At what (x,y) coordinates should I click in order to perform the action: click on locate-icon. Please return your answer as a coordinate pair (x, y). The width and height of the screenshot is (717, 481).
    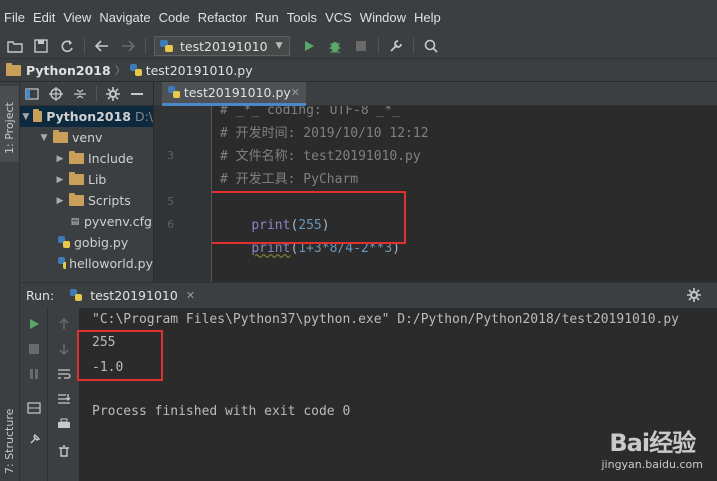
    Looking at the image, I should click on (56, 94).